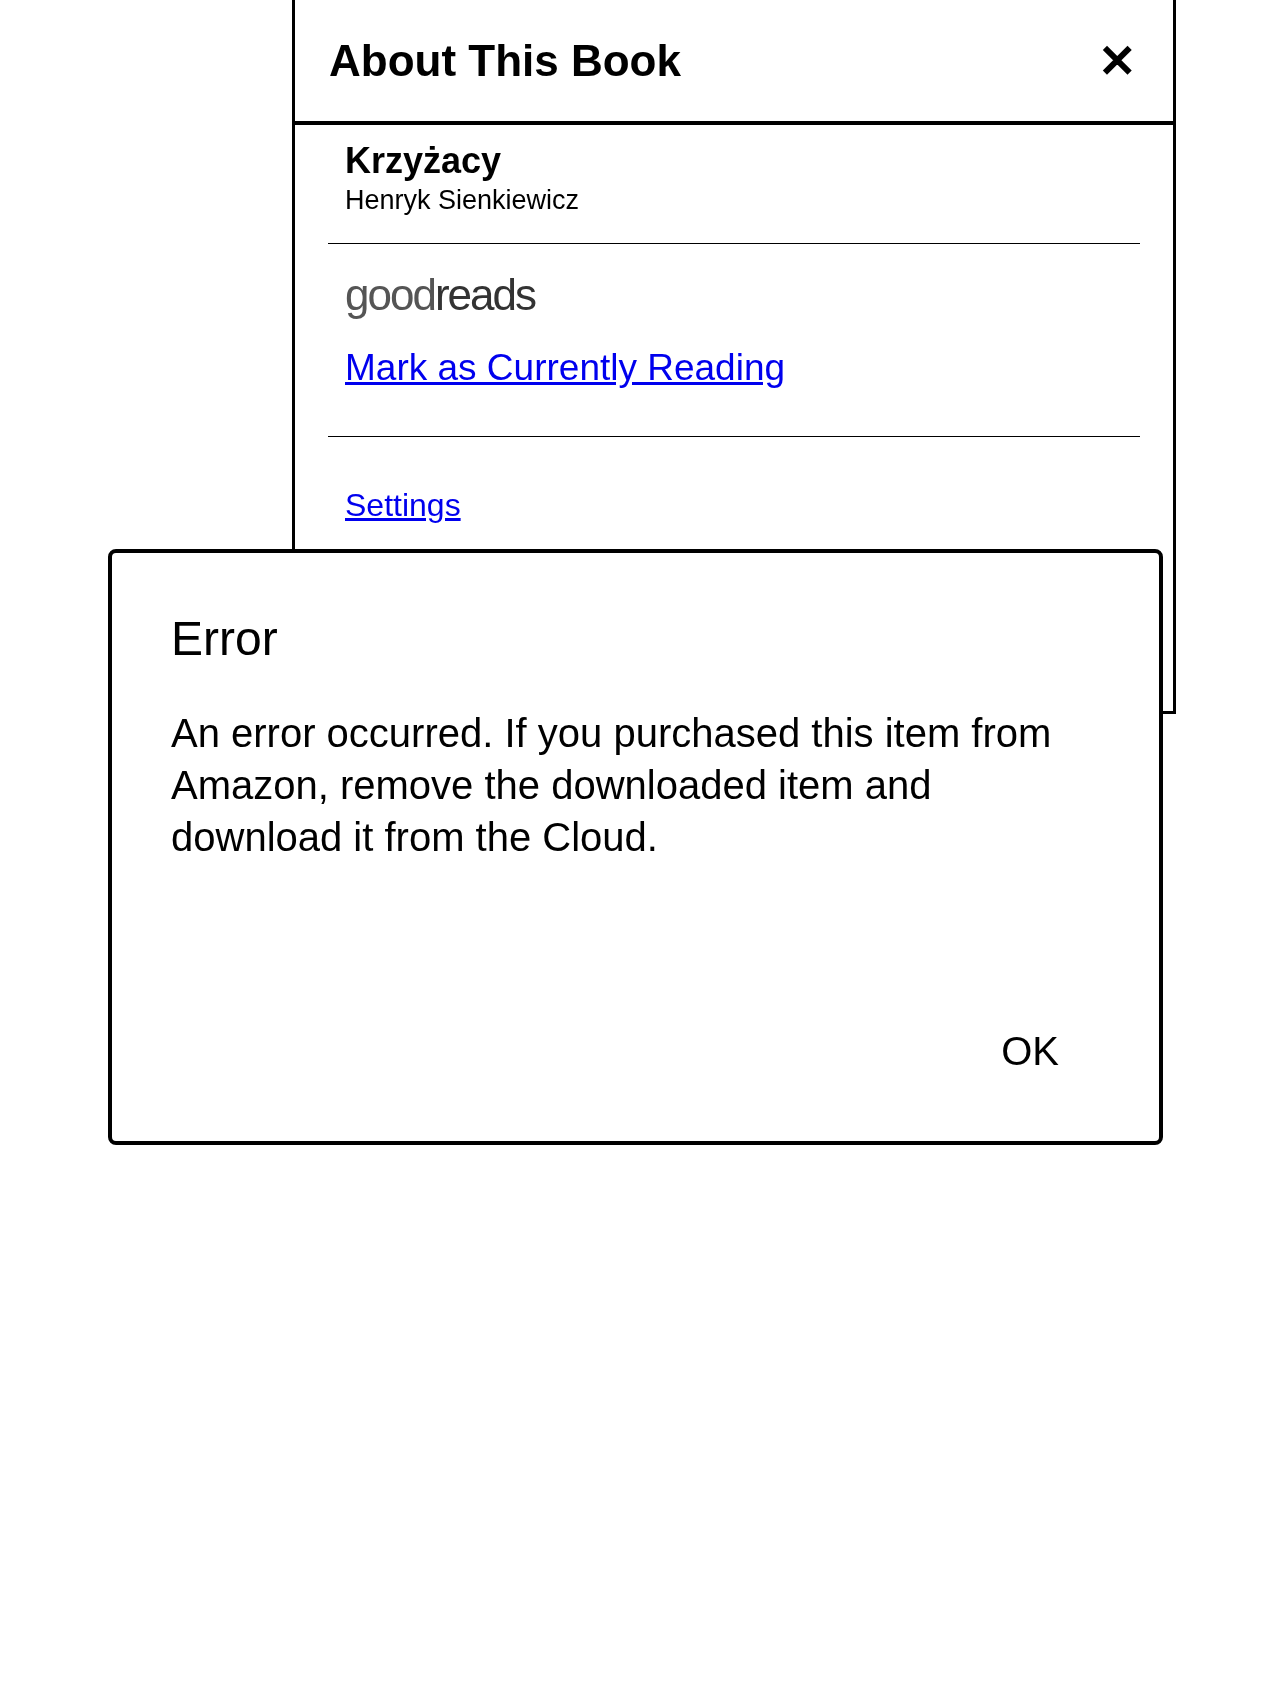 Image resolution: width=1272 pixels, height=1696 pixels. I want to click on book-title: Krzyżacy, so click(424, 161).